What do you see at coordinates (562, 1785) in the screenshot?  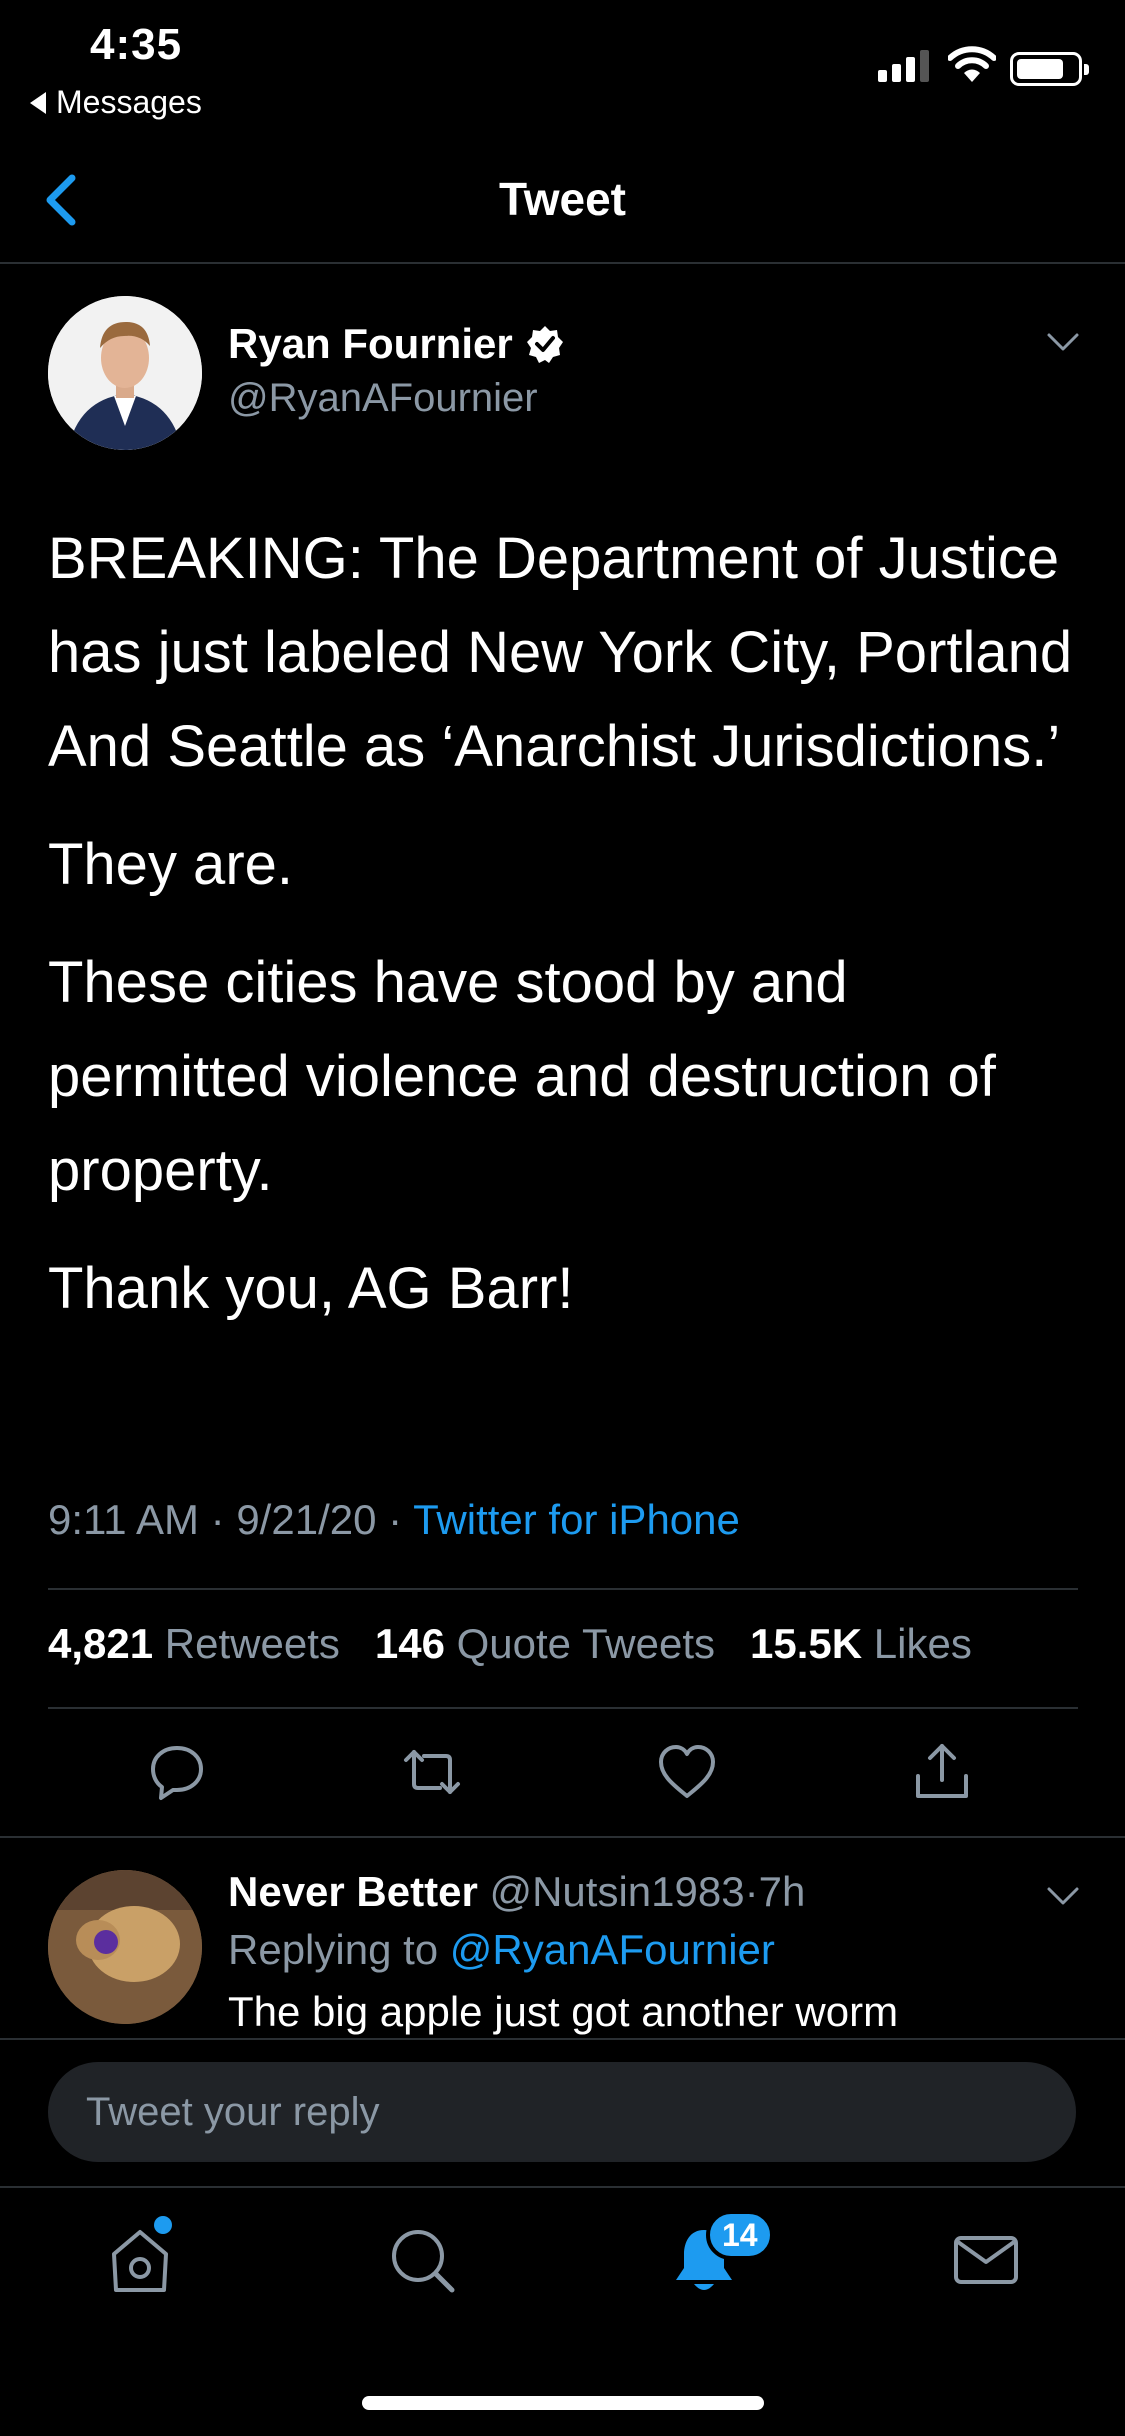 I see `tweet-actions` at bounding box center [562, 1785].